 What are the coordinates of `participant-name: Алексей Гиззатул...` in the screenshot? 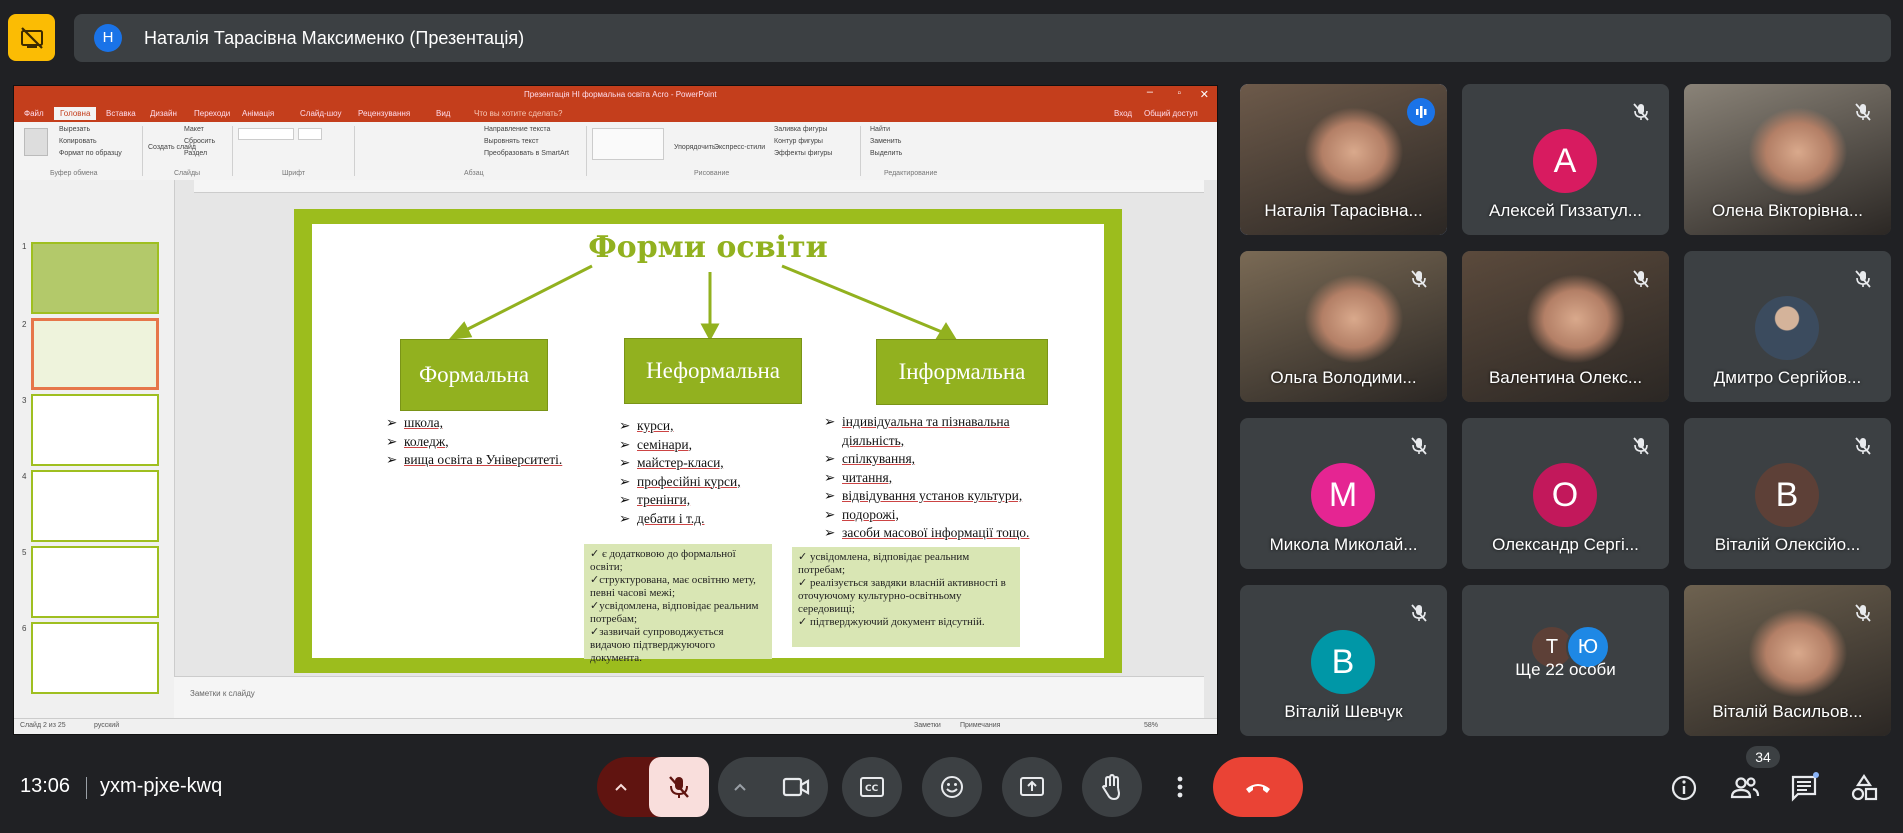 It's located at (1565, 210).